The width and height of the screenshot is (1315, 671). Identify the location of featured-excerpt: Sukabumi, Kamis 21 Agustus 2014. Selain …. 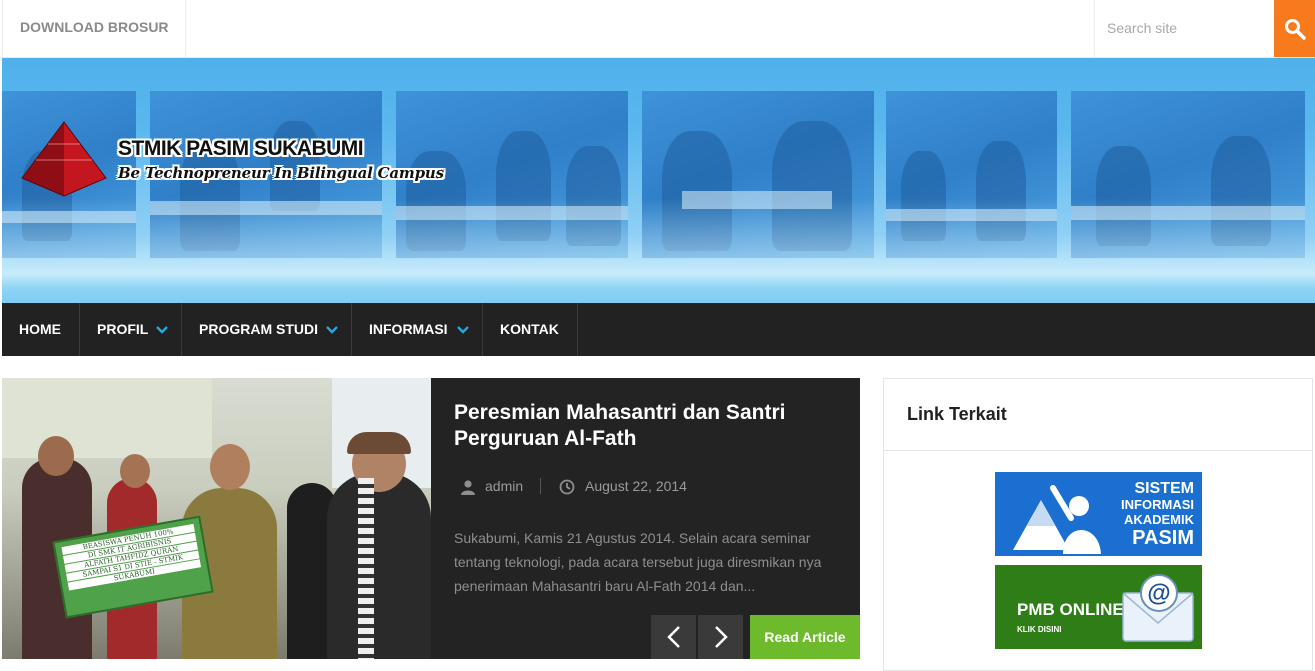
(638, 562).